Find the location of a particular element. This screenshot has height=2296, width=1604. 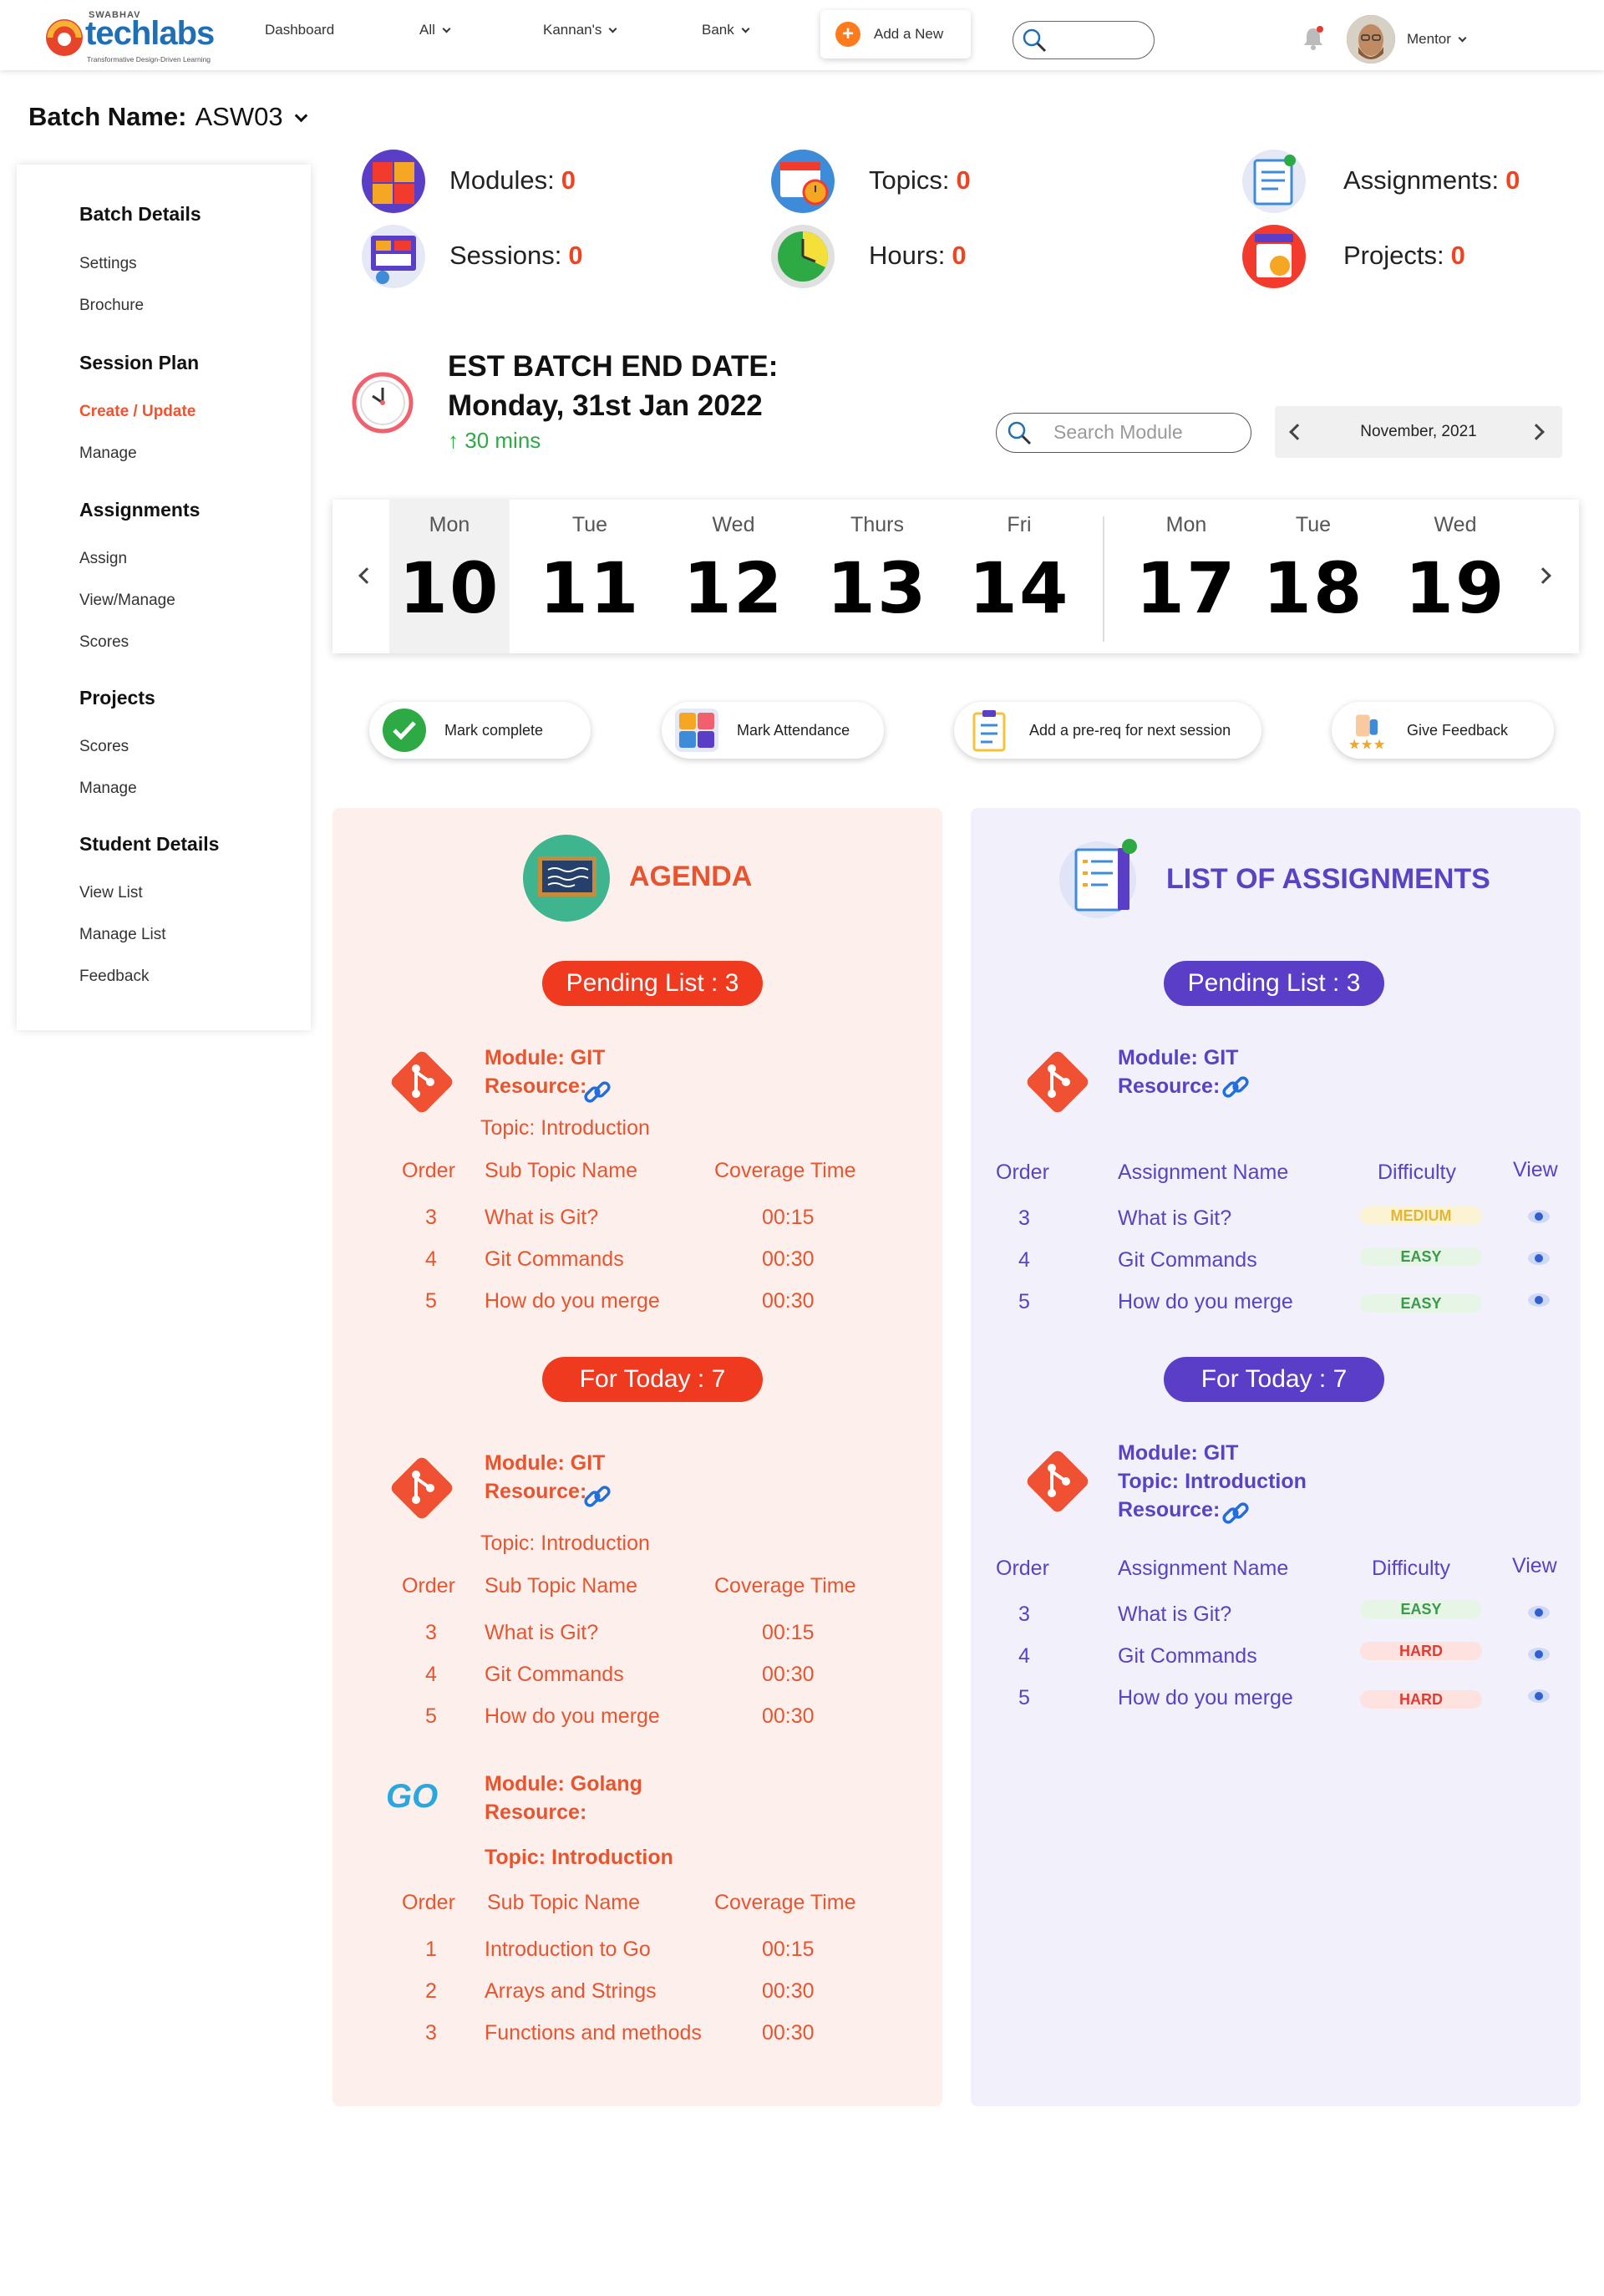

row-order: 5 is located at coordinates (431, 1301).